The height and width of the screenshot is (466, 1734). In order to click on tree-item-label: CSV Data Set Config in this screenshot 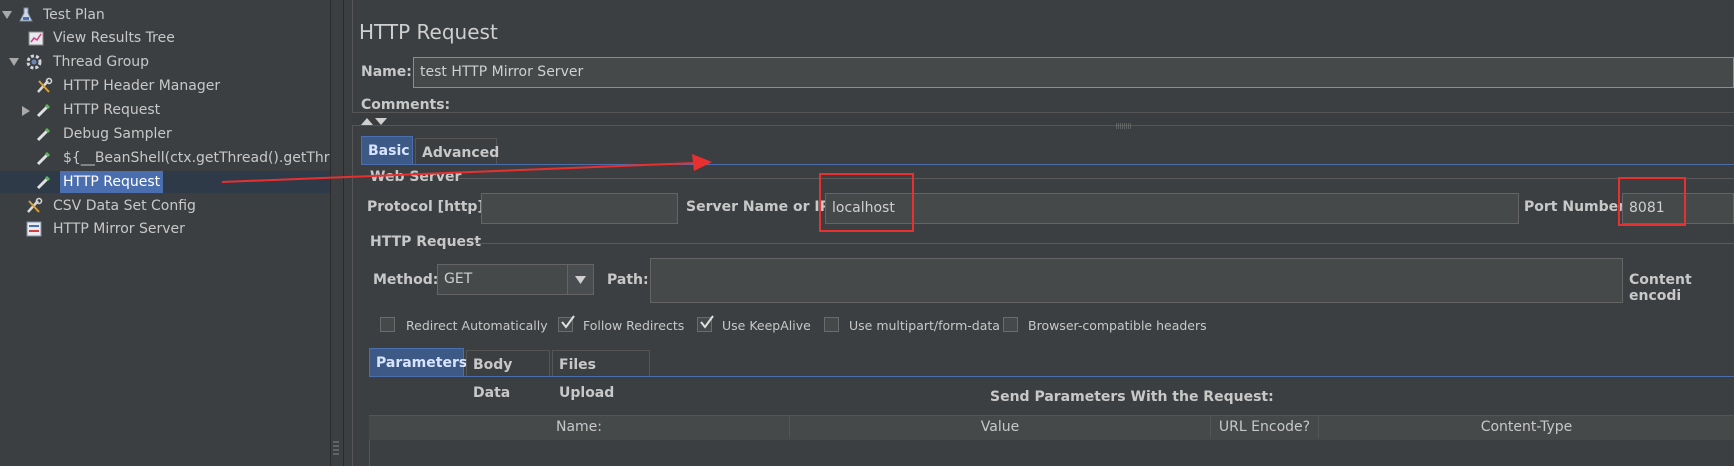, I will do `click(124, 206)`.